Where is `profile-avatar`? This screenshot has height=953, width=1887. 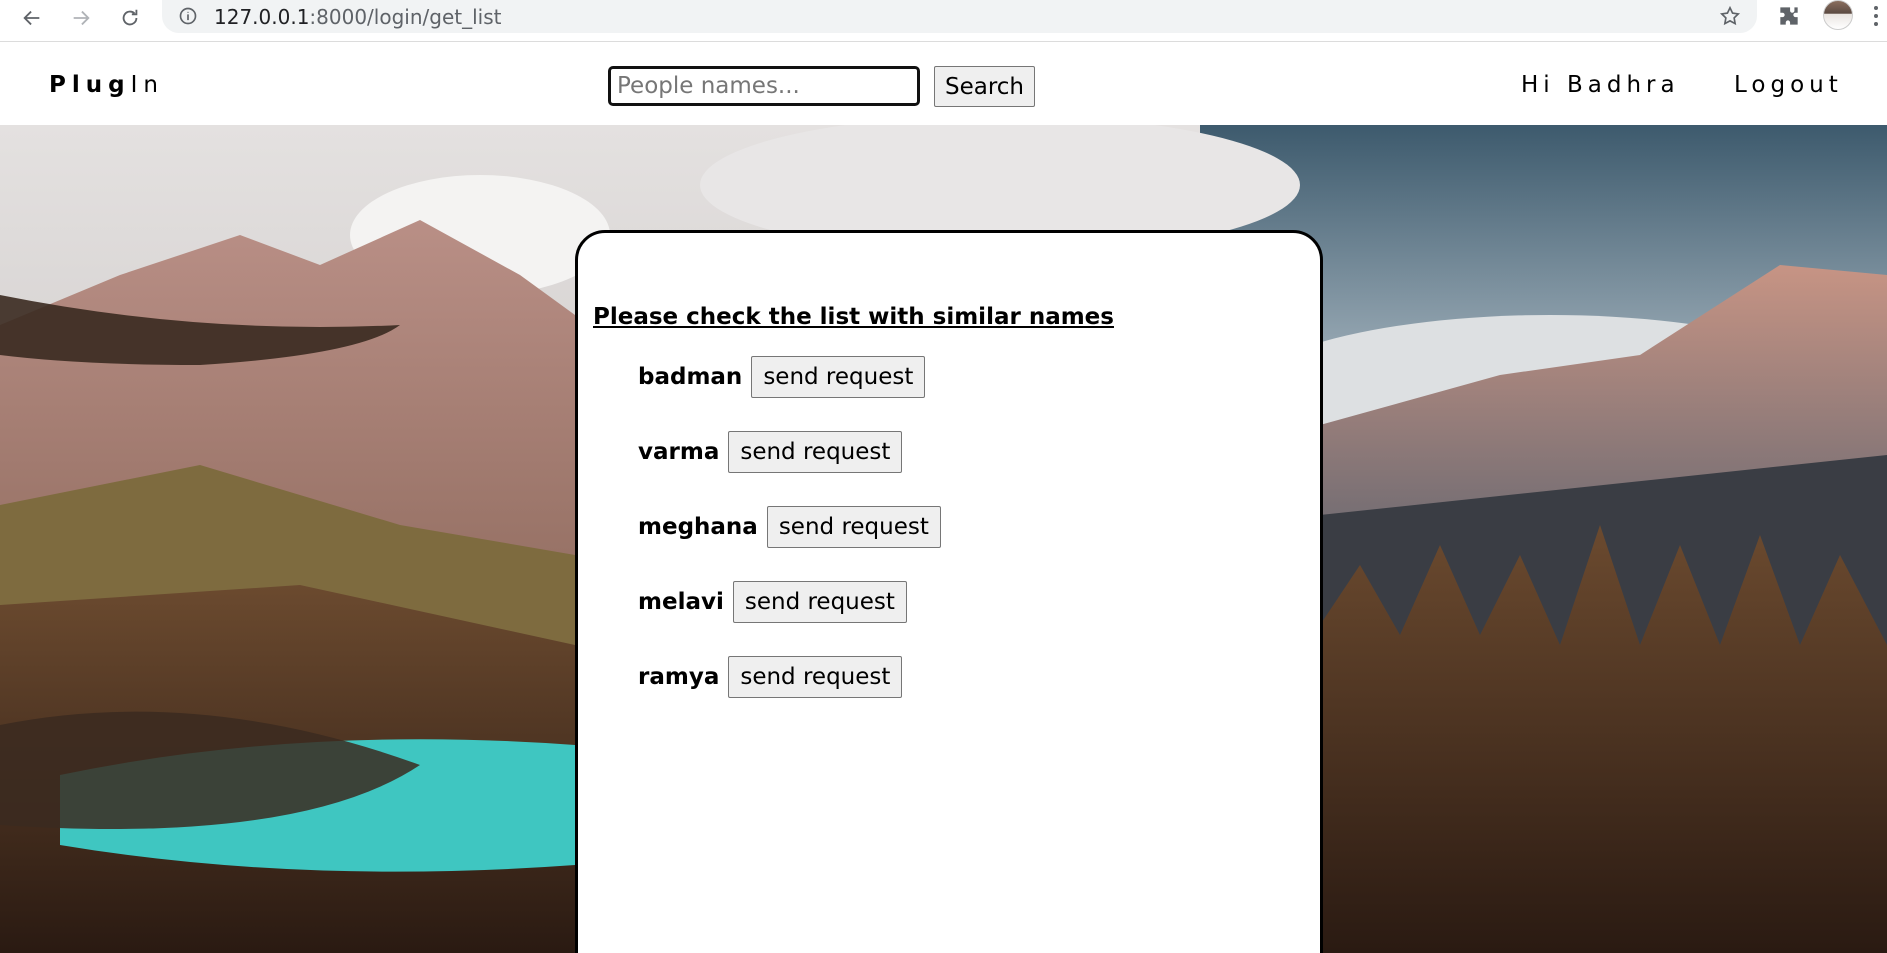
profile-avatar is located at coordinates (1838, 15).